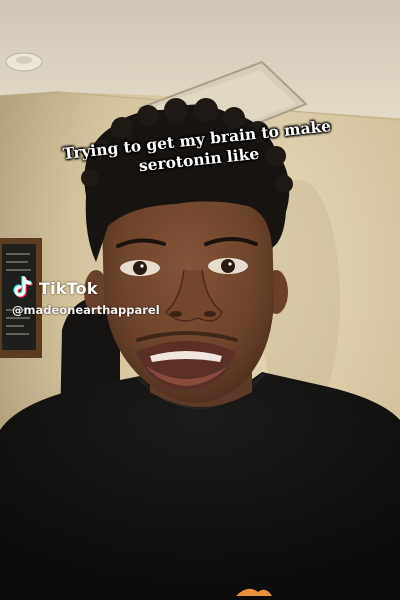 Image resolution: width=400 pixels, height=600 pixels. I want to click on right-eye-glint, so click(230, 264).